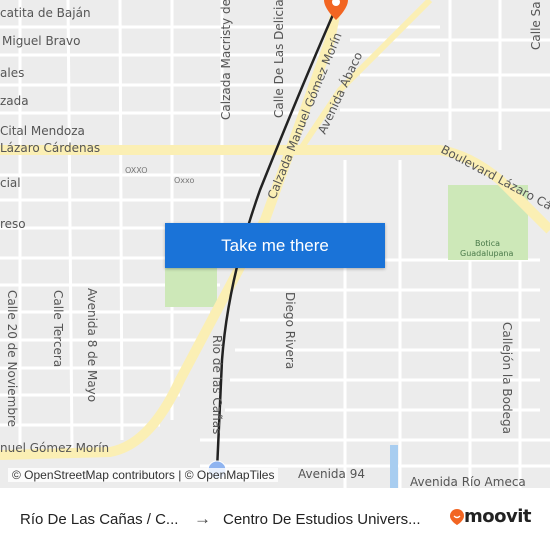 This screenshot has height=550, width=550. Describe the element at coordinates (202, 518) in the screenshot. I see `arrow-right-icon: →` at that location.